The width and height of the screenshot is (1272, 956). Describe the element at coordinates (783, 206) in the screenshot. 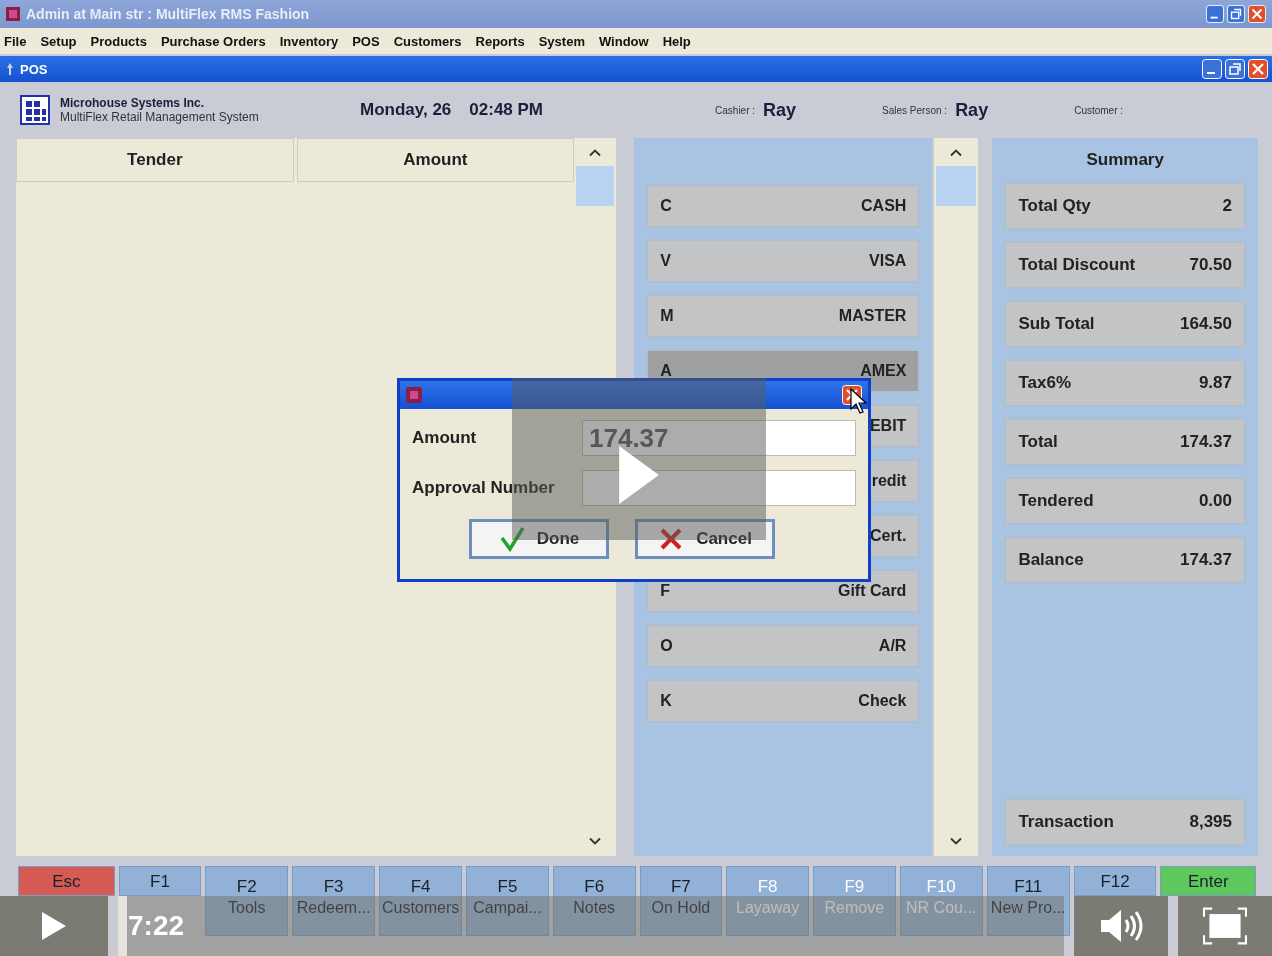

I see `tender-button: C CASH` at that location.